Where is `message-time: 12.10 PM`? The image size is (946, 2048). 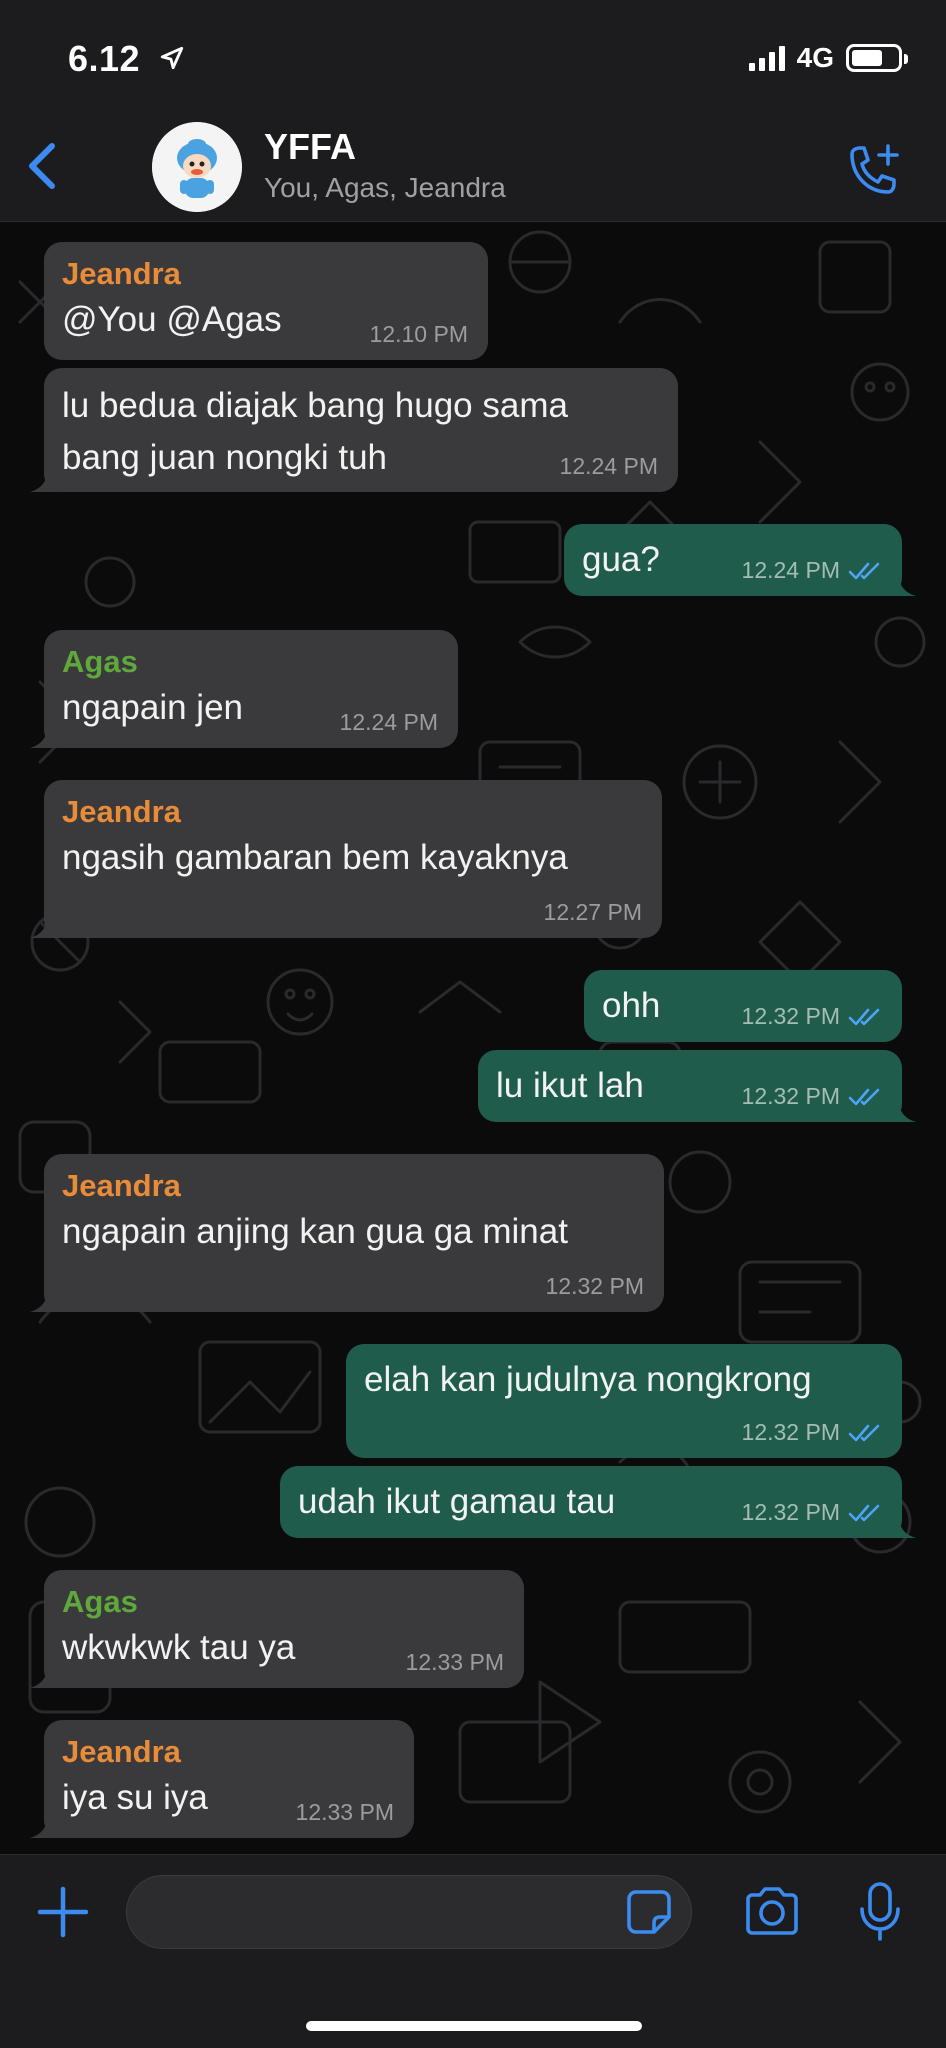
message-time: 12.10 PM is located at coordinates (418, 334).